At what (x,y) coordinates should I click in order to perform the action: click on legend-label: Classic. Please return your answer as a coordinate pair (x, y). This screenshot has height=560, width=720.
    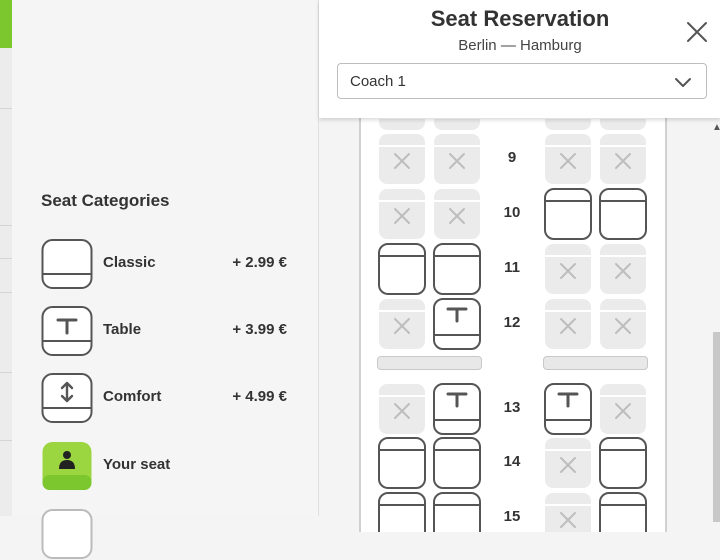
    Looking at the image, I should click on (129, 262).